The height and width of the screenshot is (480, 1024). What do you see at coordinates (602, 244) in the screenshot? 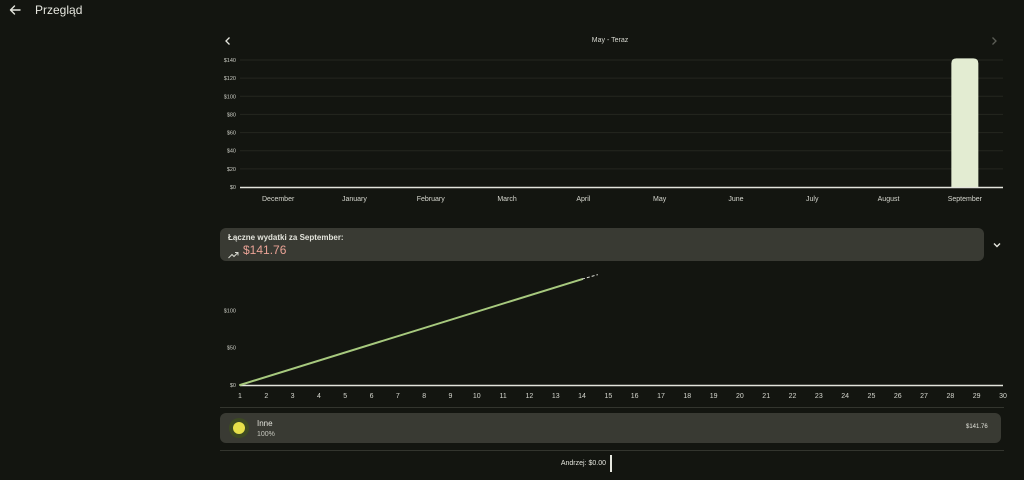
I see `monthly-total-card: Łączne wydatki za September: $141.76` at bounding box center [602, 244].